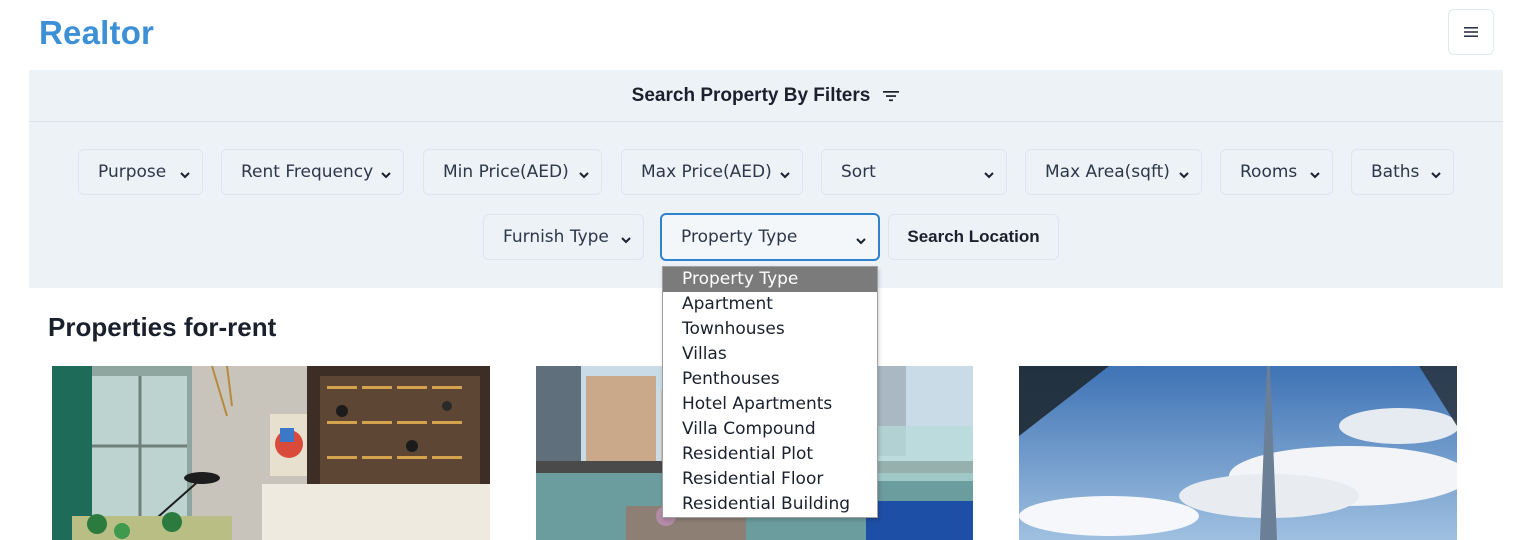 The height and width of the screenshot is (540, 1521). Describe the element at coordinates (751, 95) in the screenshot. I see `filter-panel-title: Search Property By Filters` at that location.